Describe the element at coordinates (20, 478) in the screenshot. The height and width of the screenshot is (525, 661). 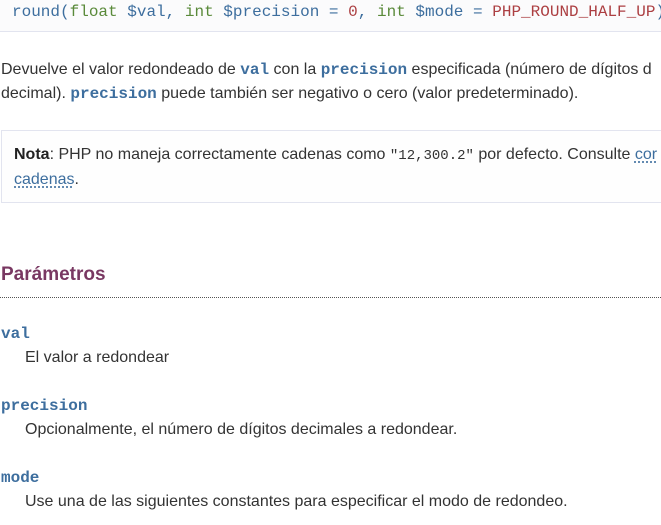
I see `parameter-name: mode` at that location.